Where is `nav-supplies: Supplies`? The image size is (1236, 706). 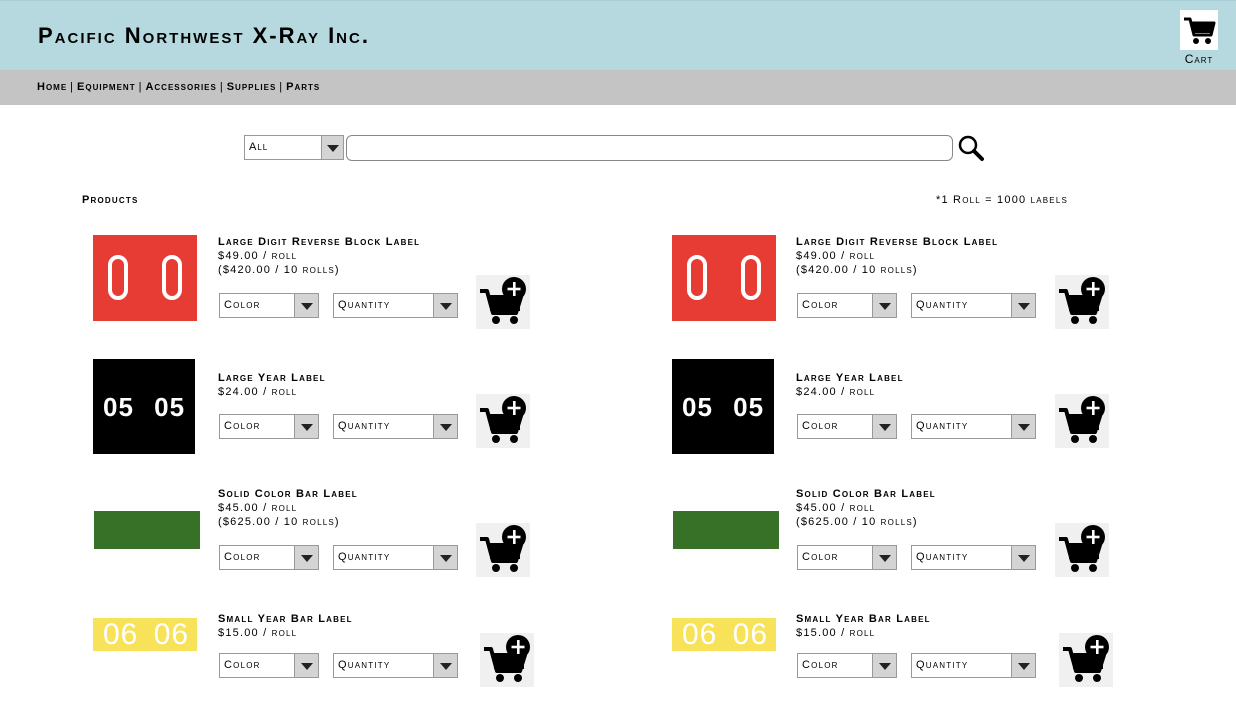
nav-supplies: Supplies is located at coordinates (252, 87).